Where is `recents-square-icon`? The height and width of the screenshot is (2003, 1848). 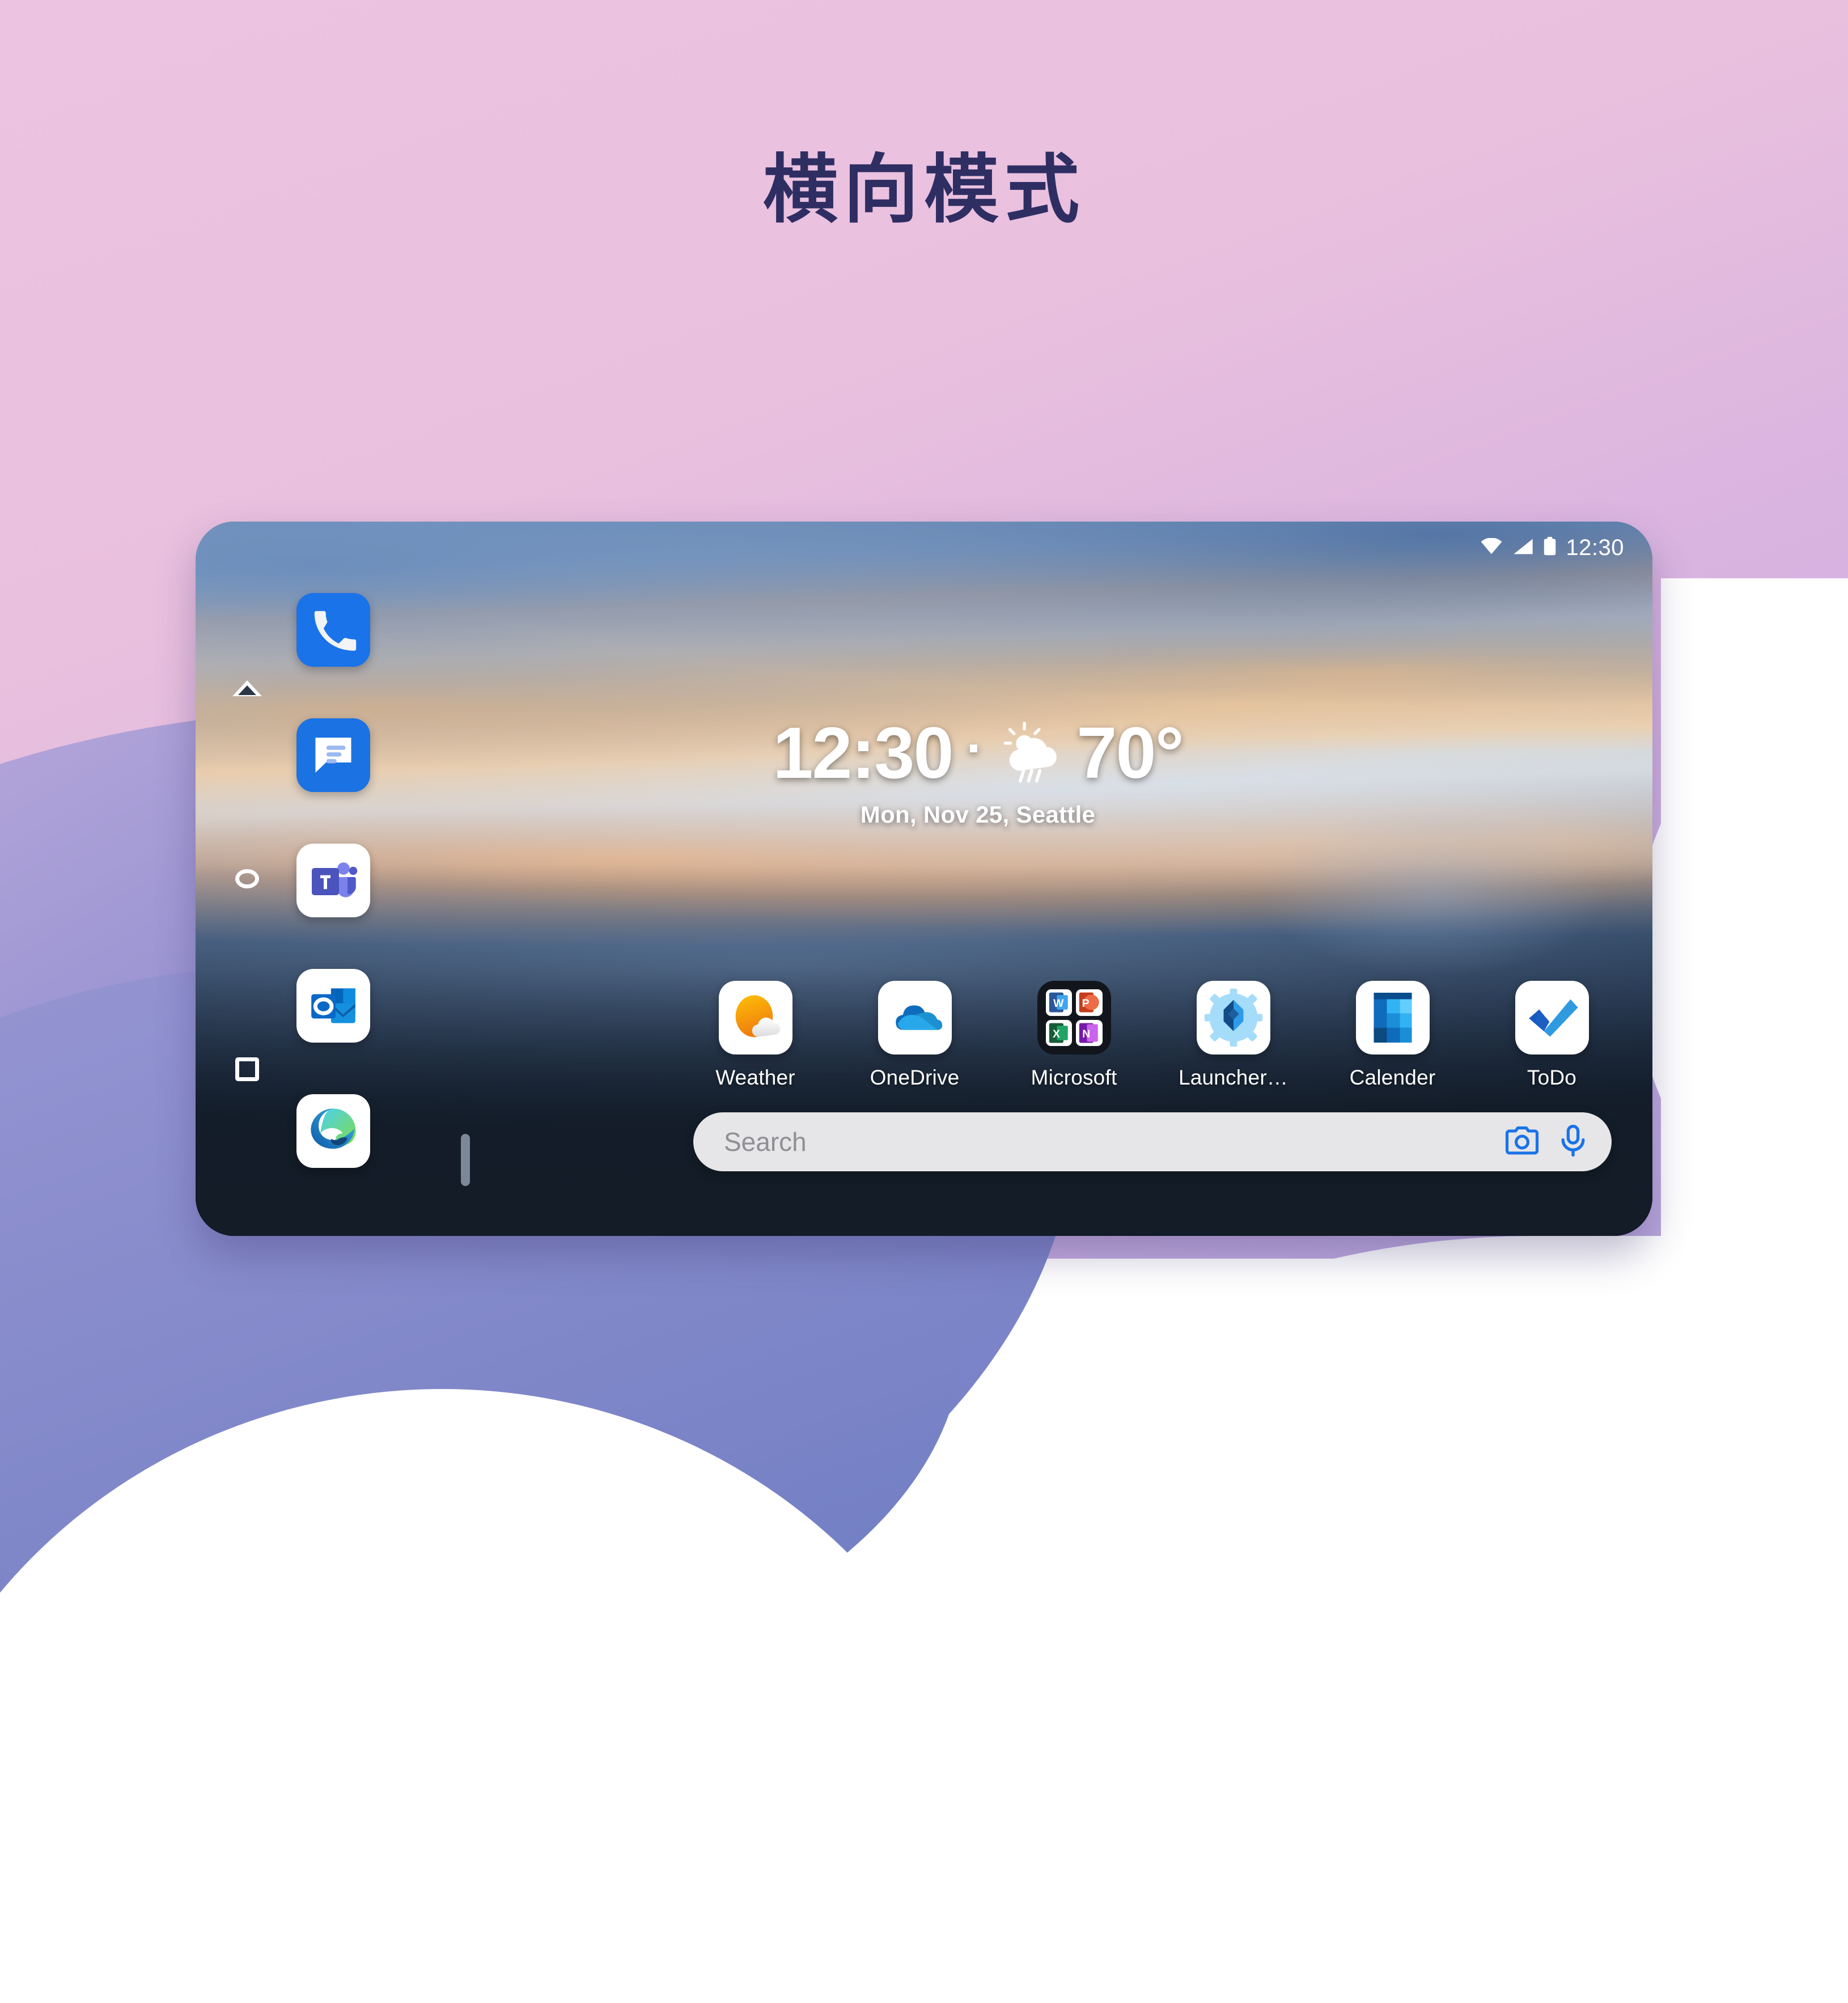
recents-square-icon is located at coordinates (247, 1069).